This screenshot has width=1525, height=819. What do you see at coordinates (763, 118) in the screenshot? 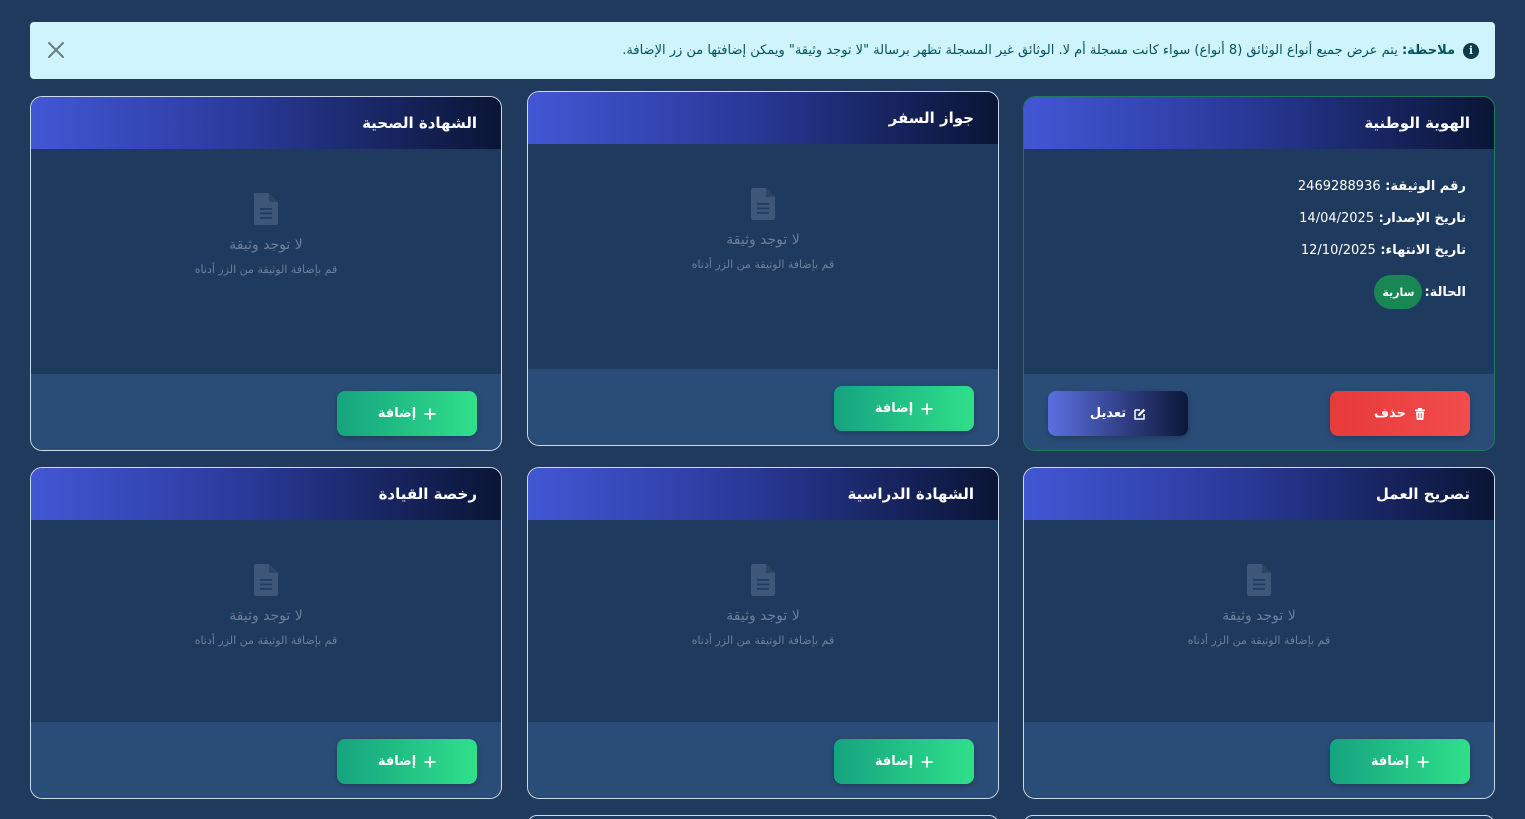
I see `card-header: جواز السفر` at bounding box center [763, 118].